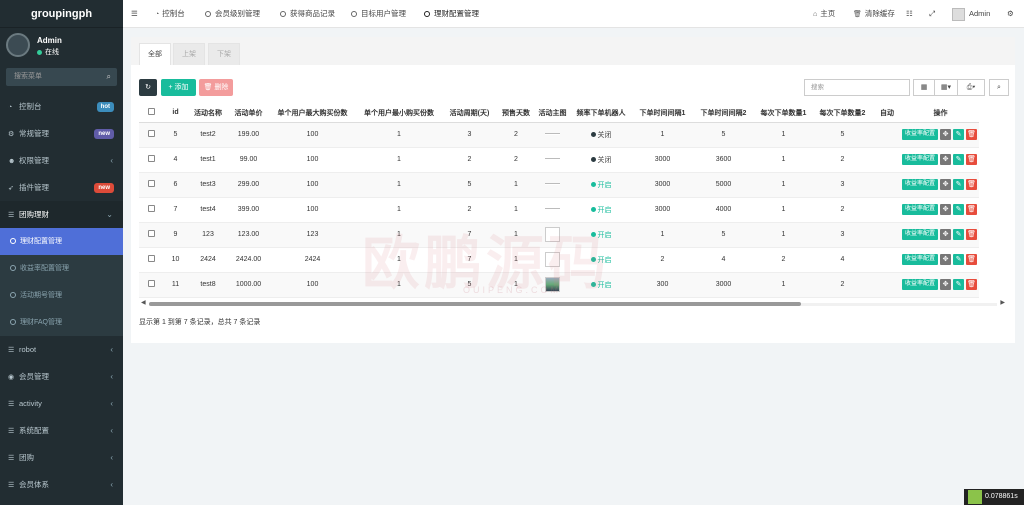 The width and height of the screenshot is (1024, 505). What do you see at coordinates (61, 77) in the screenshot?
I see `menu-search-input: 搜索菜单 ⌕` at bounding box center [61, 77].